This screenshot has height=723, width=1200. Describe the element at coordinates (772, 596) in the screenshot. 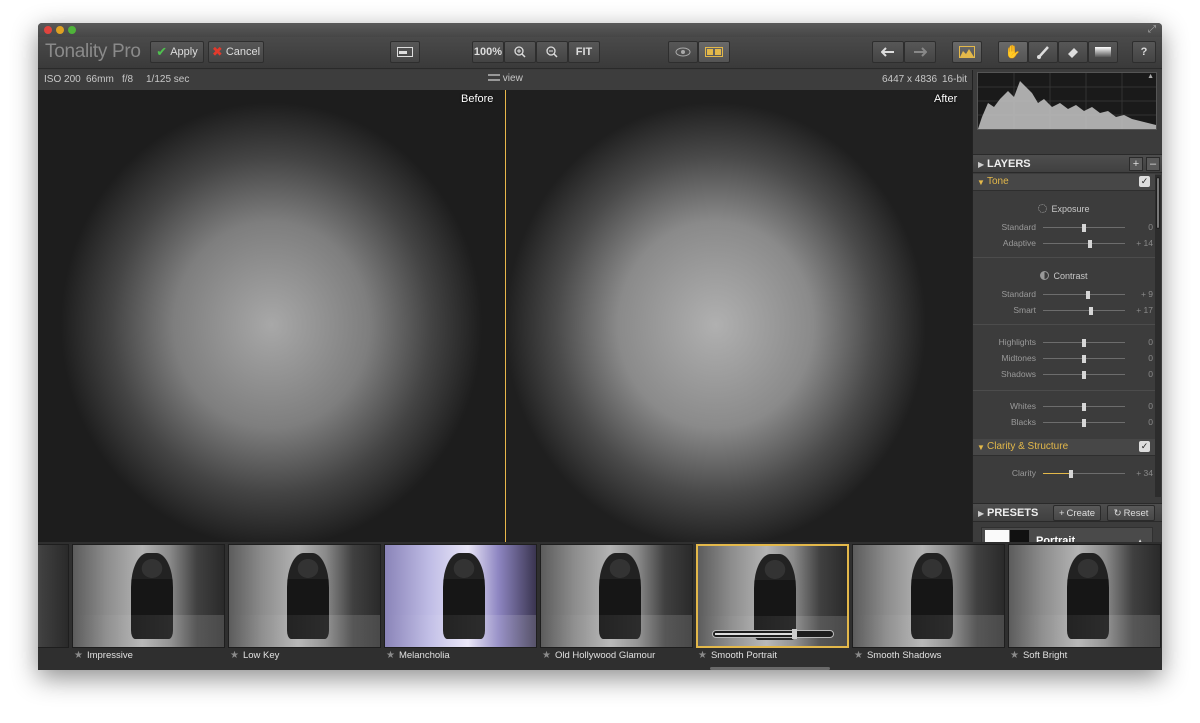

I see `preset-thumbnail-smooth-portrait` at that location.